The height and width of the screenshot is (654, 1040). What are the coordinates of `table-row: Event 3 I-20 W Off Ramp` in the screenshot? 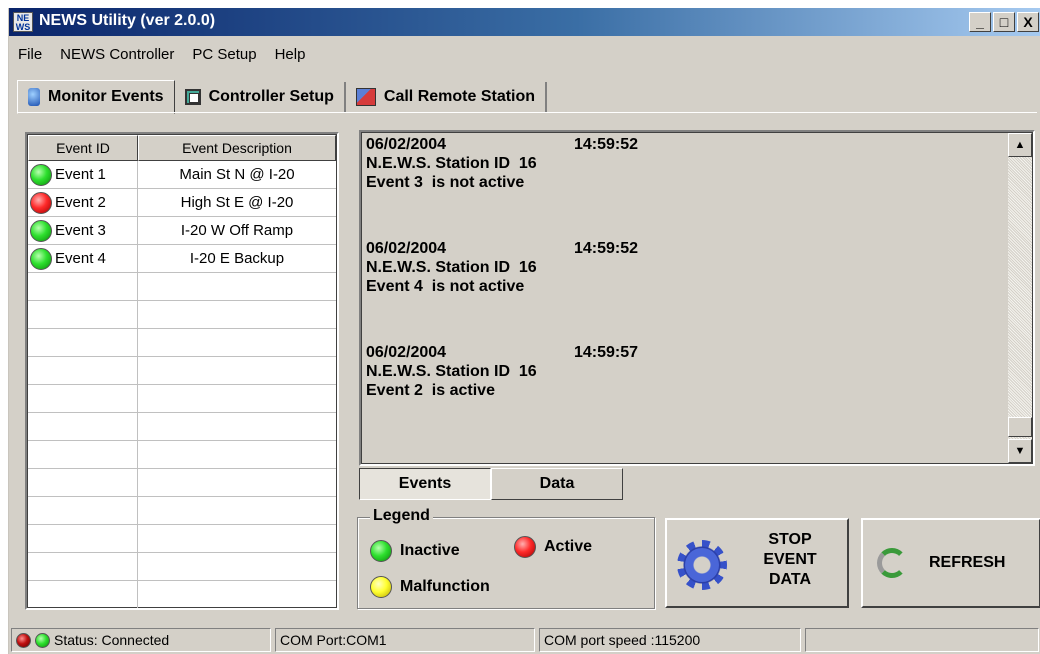 It's located at (182, 231).